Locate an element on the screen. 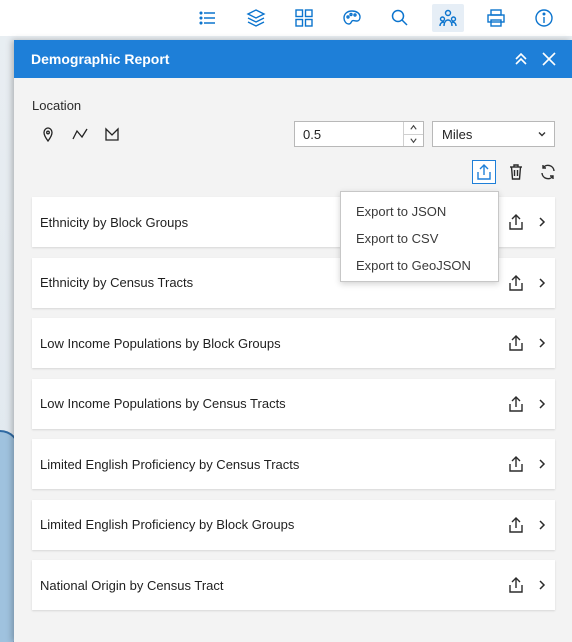  layers-icon is located at coordinates (256, 18).